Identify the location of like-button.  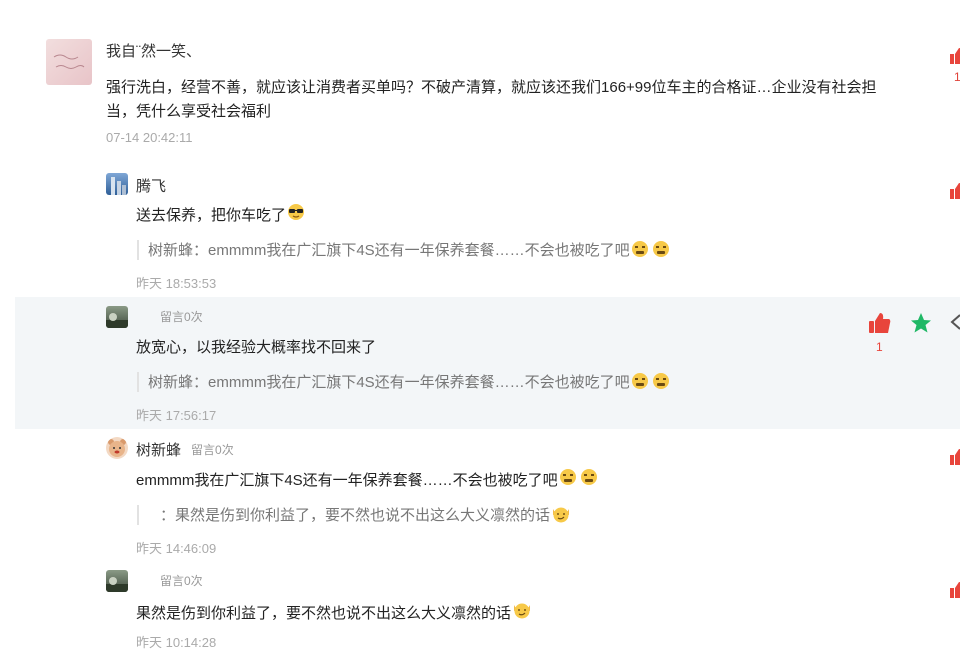
(880, 325).